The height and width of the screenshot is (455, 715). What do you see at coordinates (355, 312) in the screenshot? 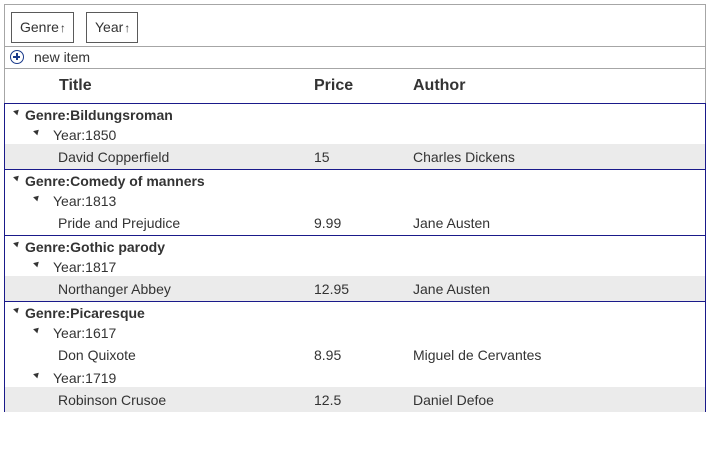
I see `group-header-genre: Genre:Picaresque` at bounding box center [355, 312].